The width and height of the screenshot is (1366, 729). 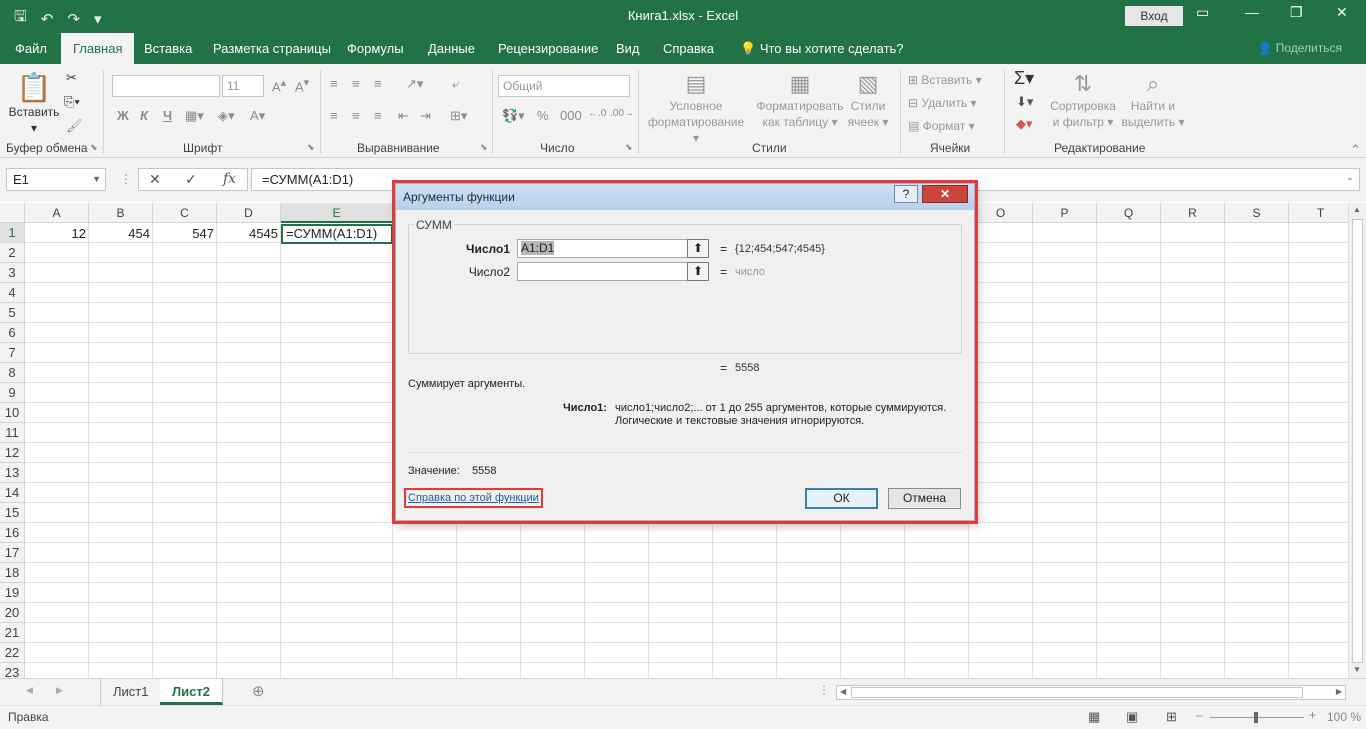 I want to click on row-header-13: 13, so click(x=12, y=473).